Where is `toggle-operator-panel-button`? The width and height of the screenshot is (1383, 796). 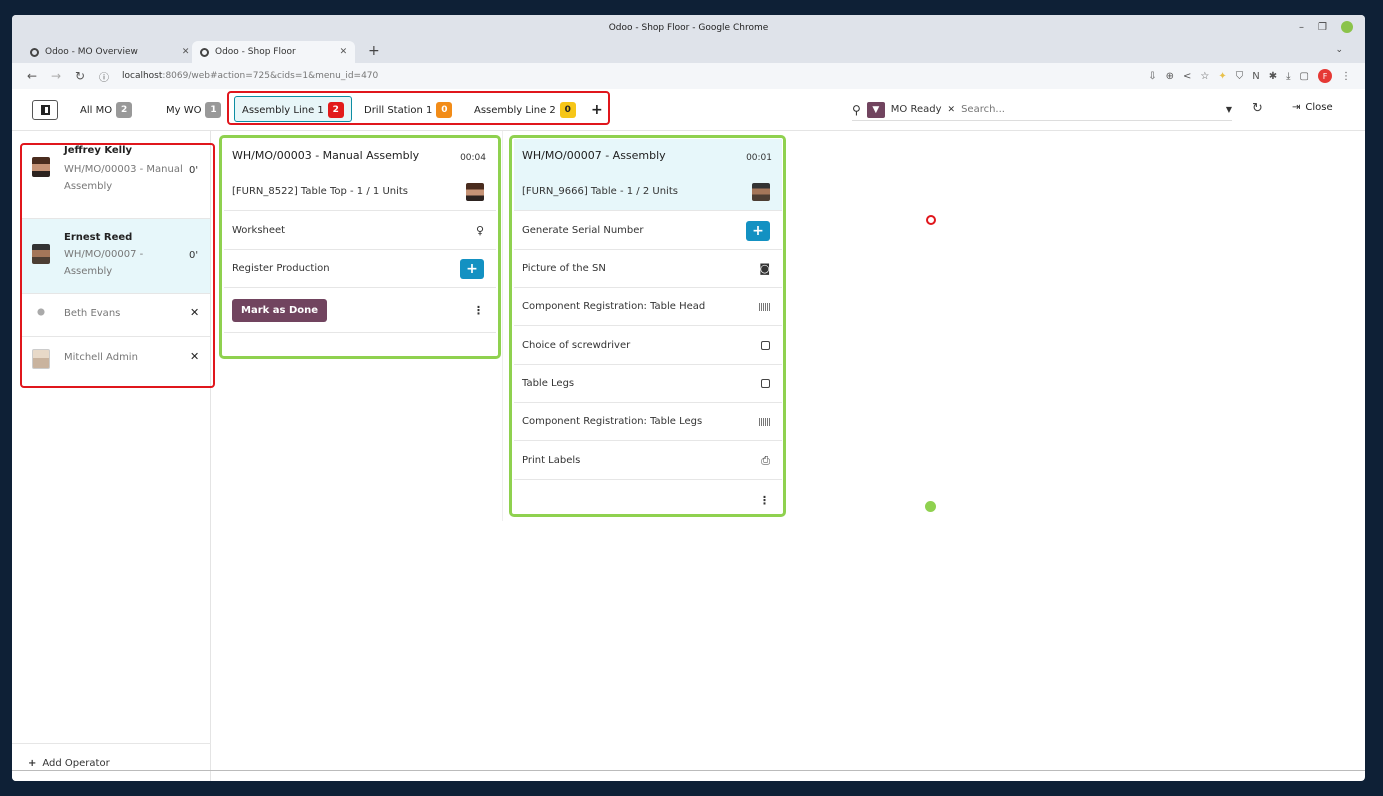
toggle-operator-panel-button is located at coordinates (45, 110).